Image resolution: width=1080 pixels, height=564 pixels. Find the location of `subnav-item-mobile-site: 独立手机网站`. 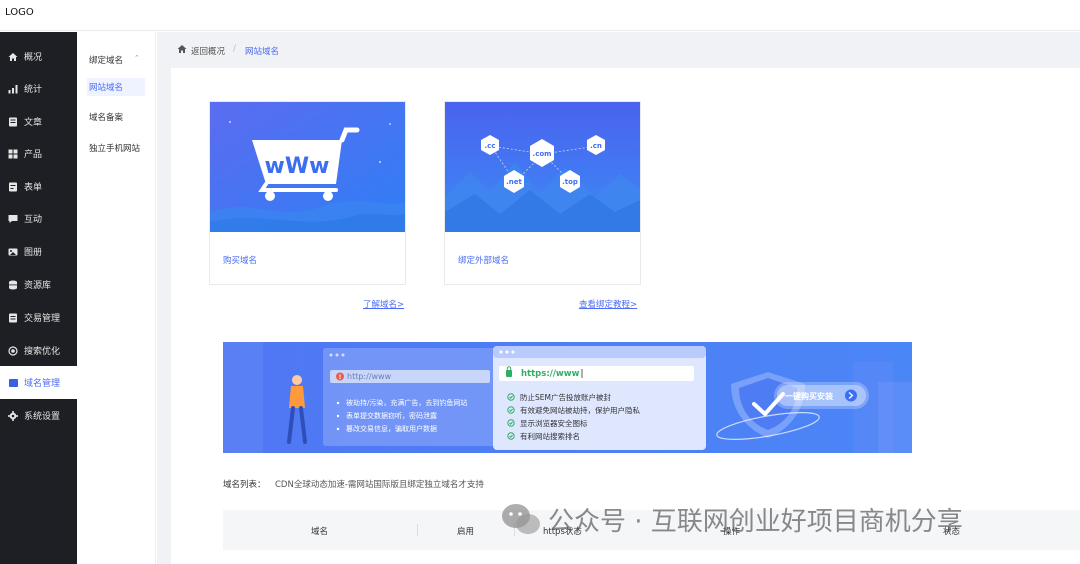

subnav-item-mobile-site: 独立手机网站 is located at coordinates (116, 148).